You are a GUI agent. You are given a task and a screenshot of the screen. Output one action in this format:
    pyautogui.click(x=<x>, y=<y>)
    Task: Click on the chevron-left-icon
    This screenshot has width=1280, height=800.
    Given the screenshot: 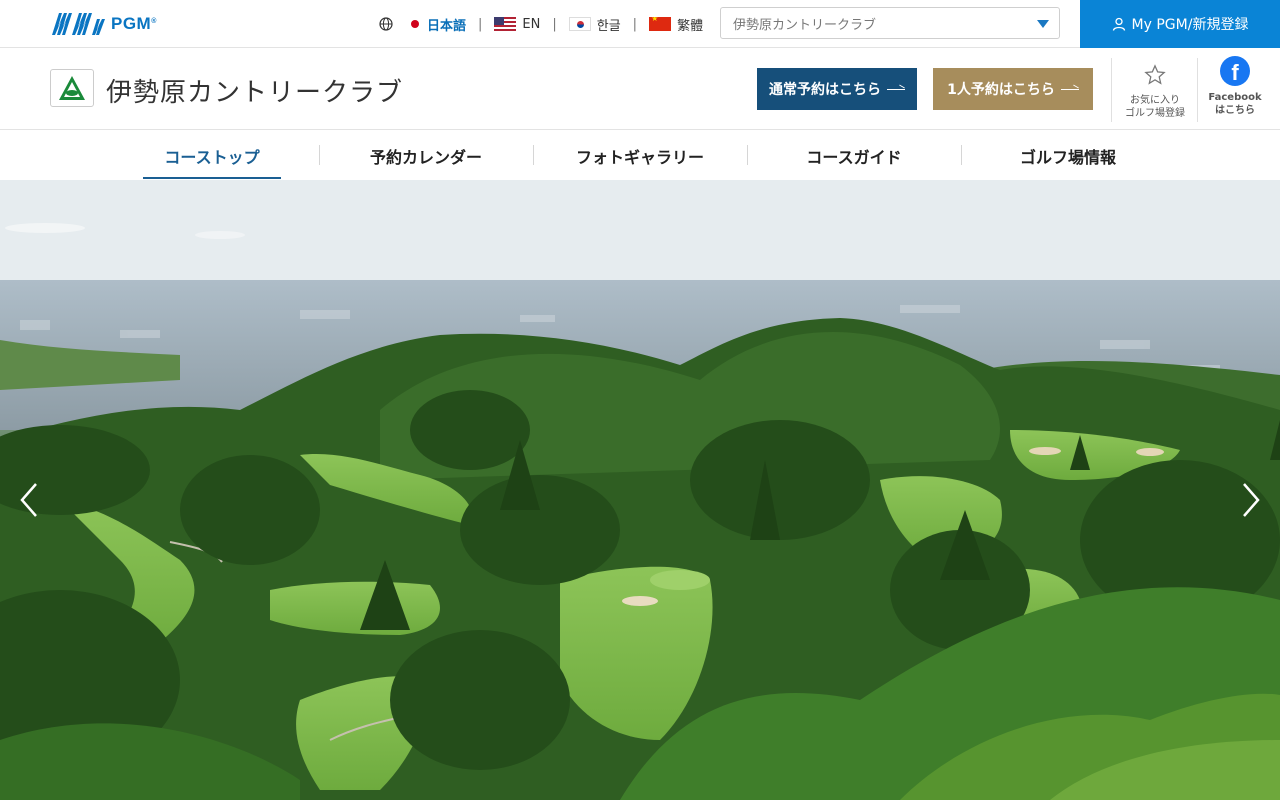 What is the action you would take?
    pyautogui.click(x=28, y=500)
    